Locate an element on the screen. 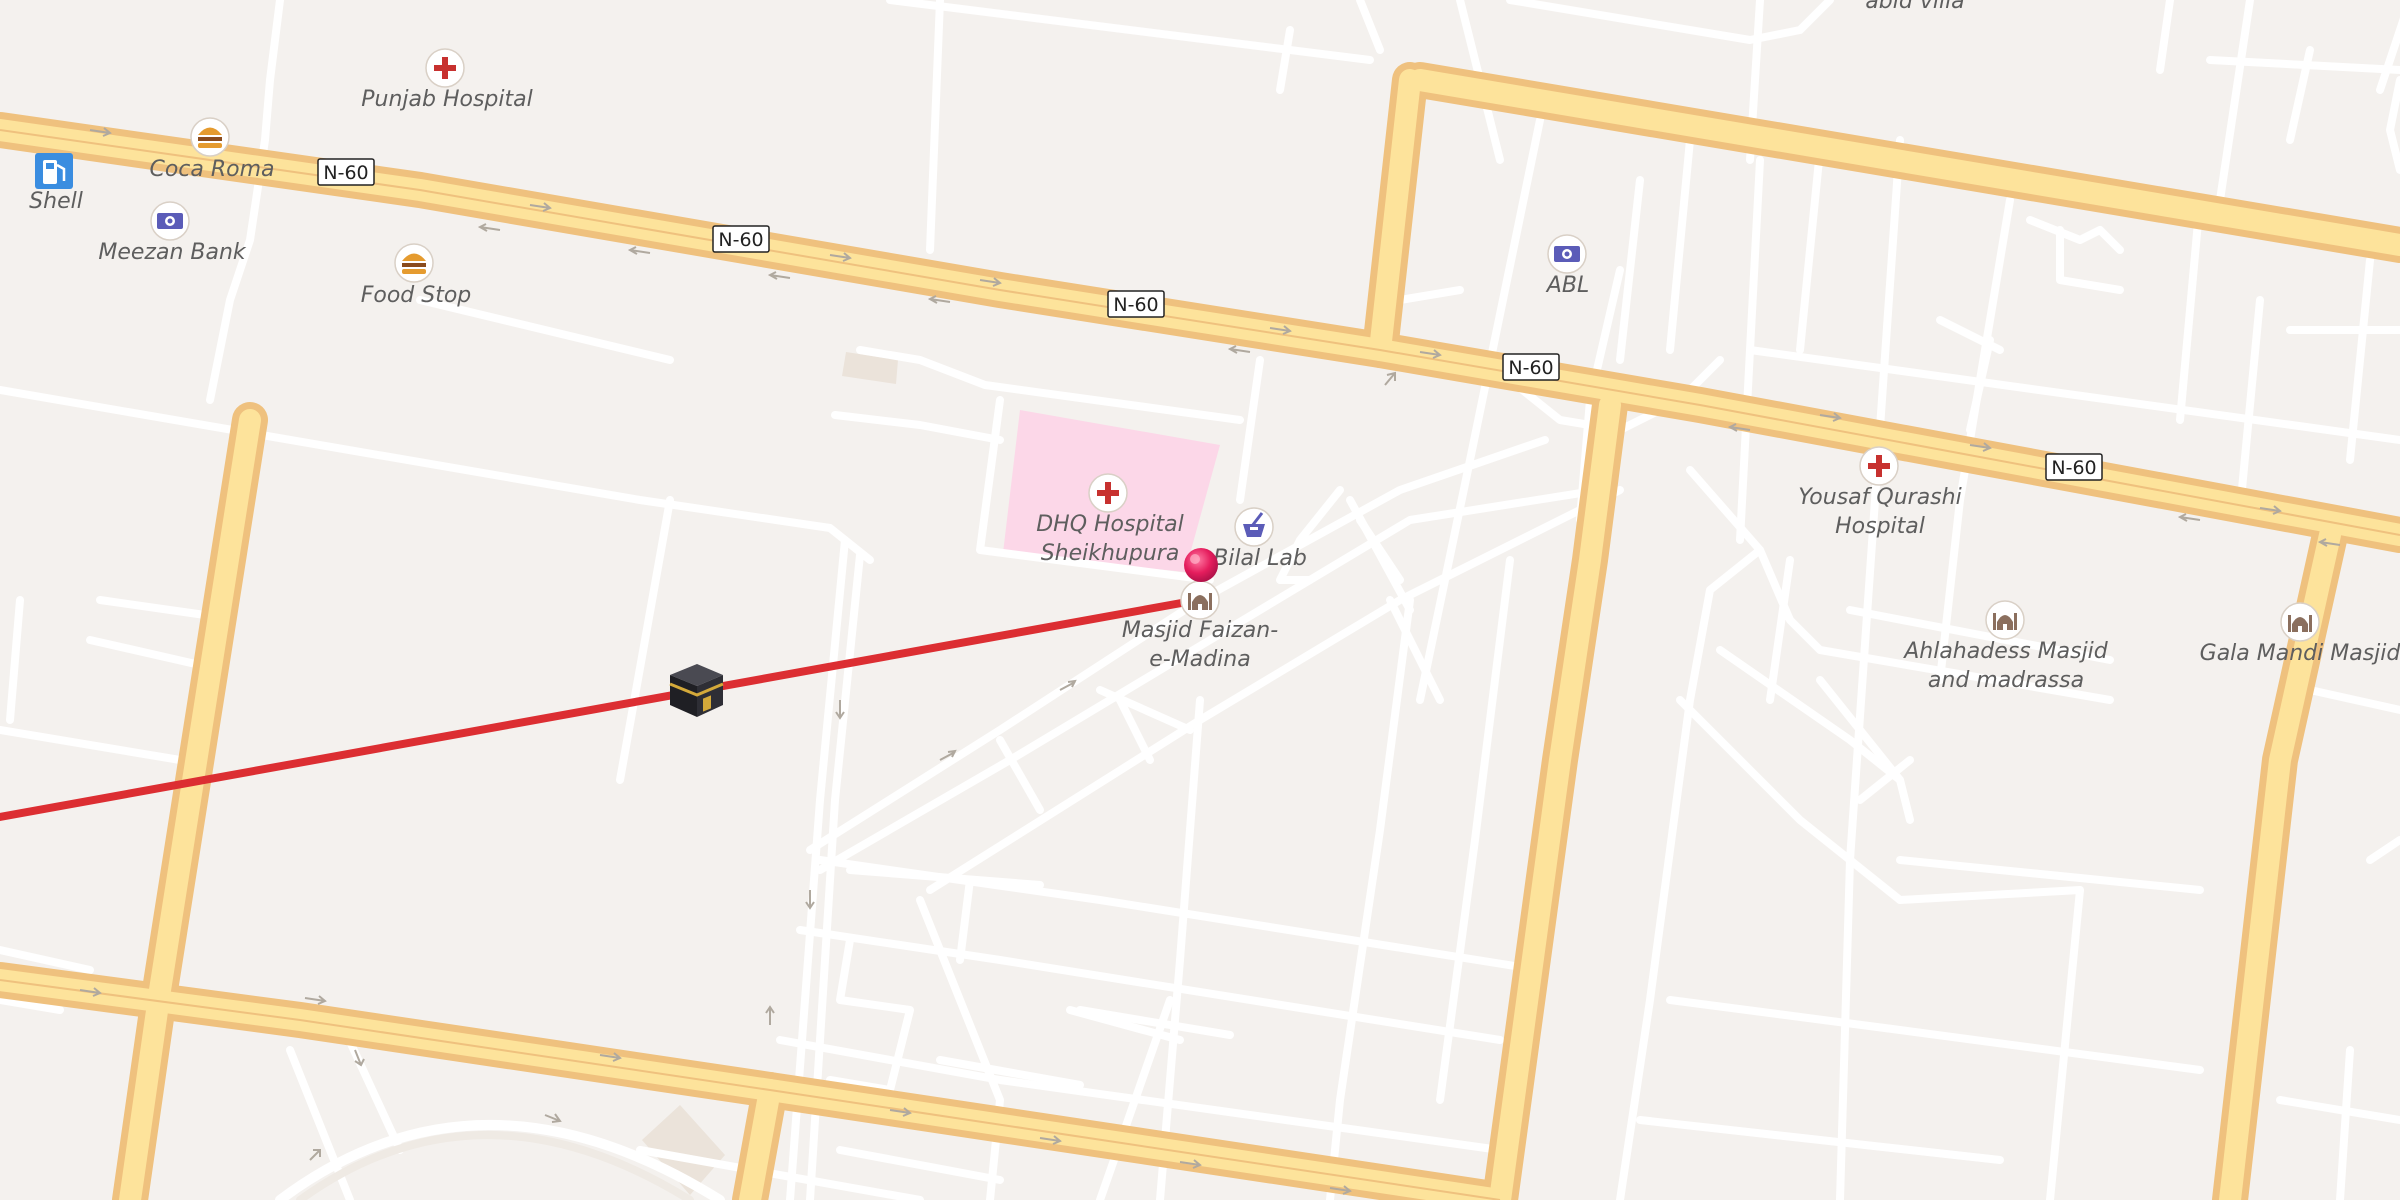  poi-label: Hospital is located at coordinates (1880, 526).